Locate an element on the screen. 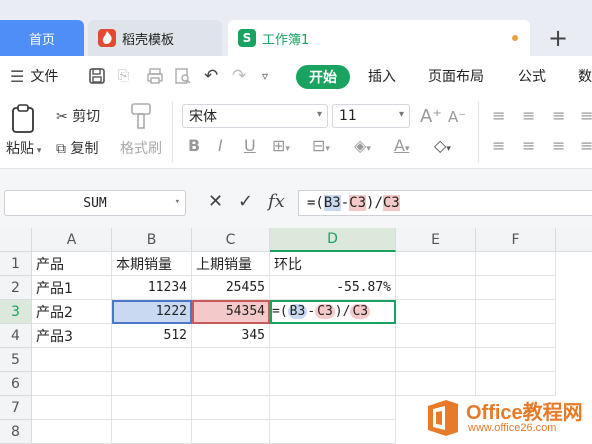 This screenshot has width=592, height=444. italic-icon: I is located at coordinates (220, 145).